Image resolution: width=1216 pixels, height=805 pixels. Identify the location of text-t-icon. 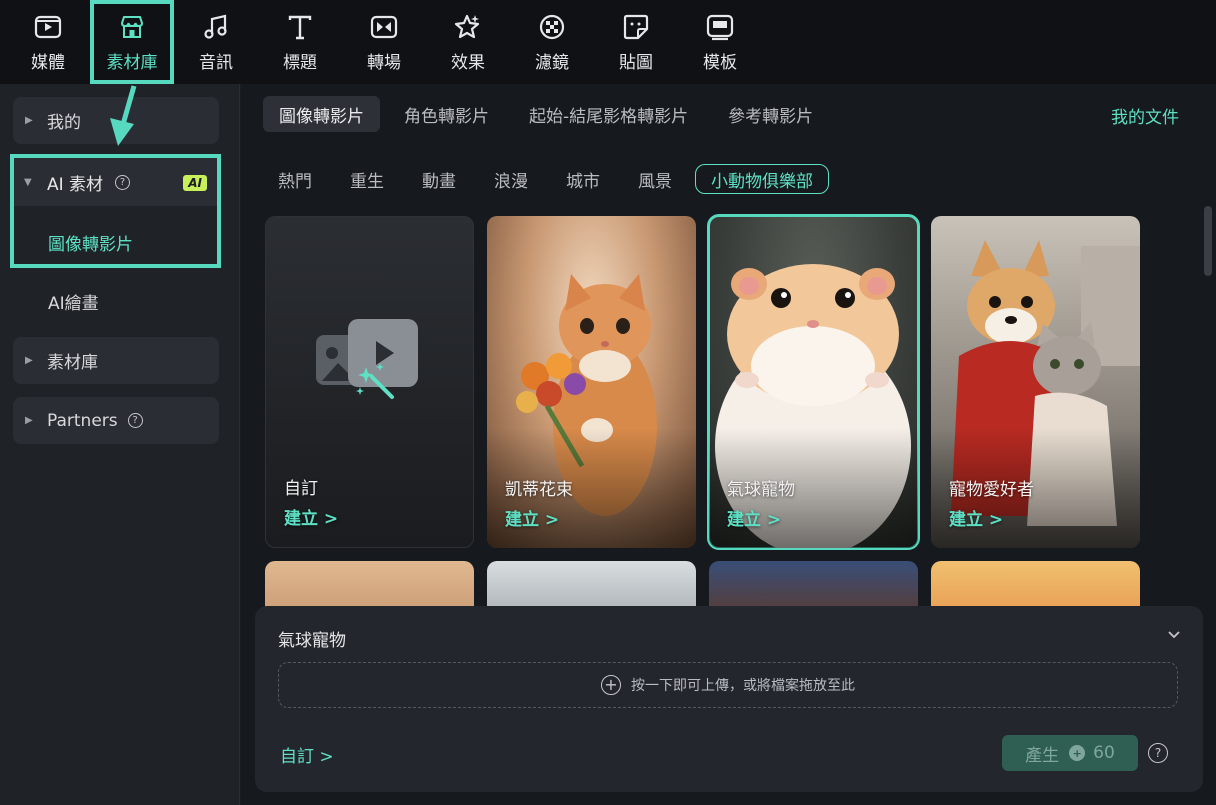
(300, 27).